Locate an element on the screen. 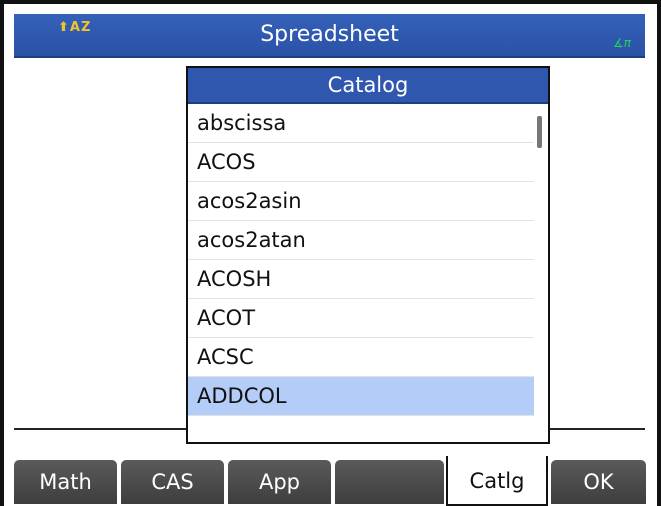  softkey-menu: Math CAS App Catlg OK is located at coordinates (330, 481).